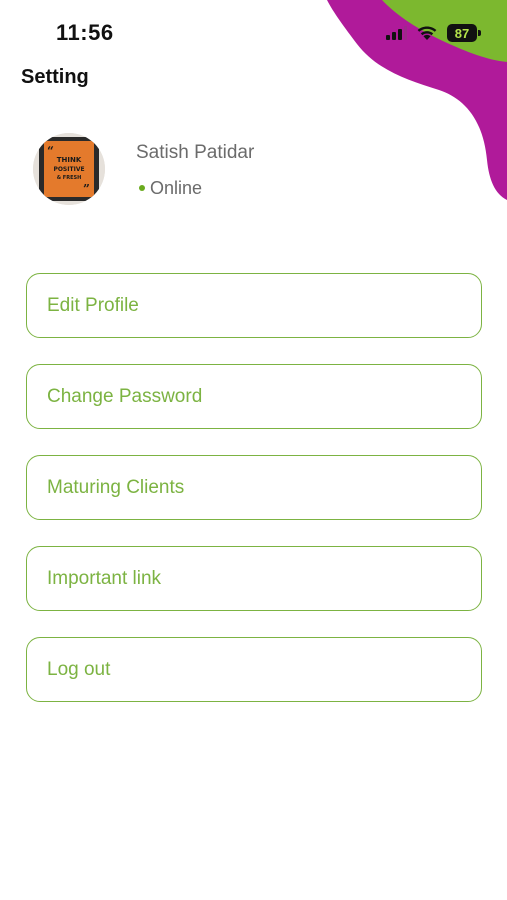  Describe the element at coordinates (86, 189) in the screenshot. I see `quote-close-mark: ”` at that location.